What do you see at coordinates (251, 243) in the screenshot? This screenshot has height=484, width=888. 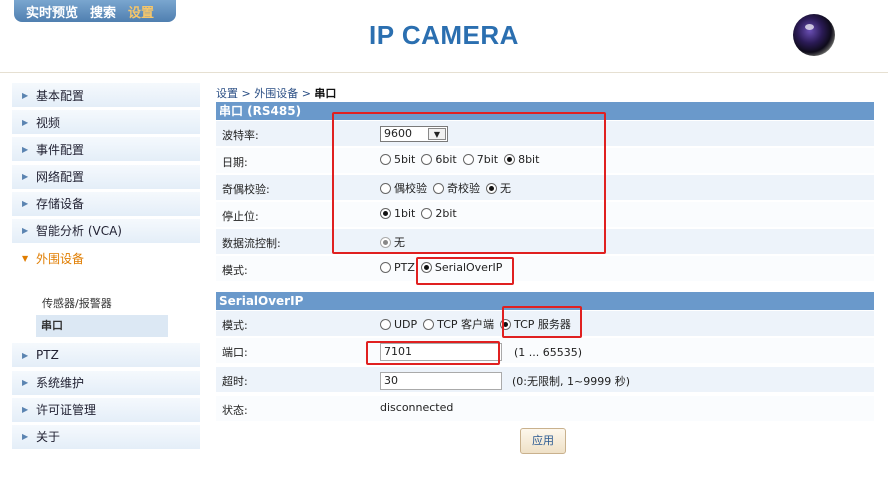 I see `flow-control-label: 数据流控制:` at bounding box center [251, 243].